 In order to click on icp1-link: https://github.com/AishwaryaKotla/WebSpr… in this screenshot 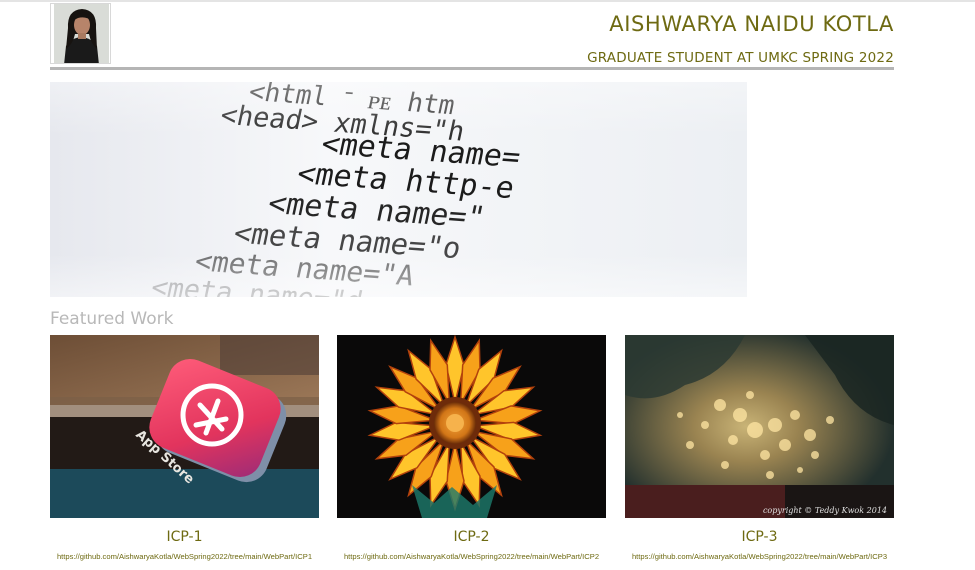, I will do `click(184, 556)`.